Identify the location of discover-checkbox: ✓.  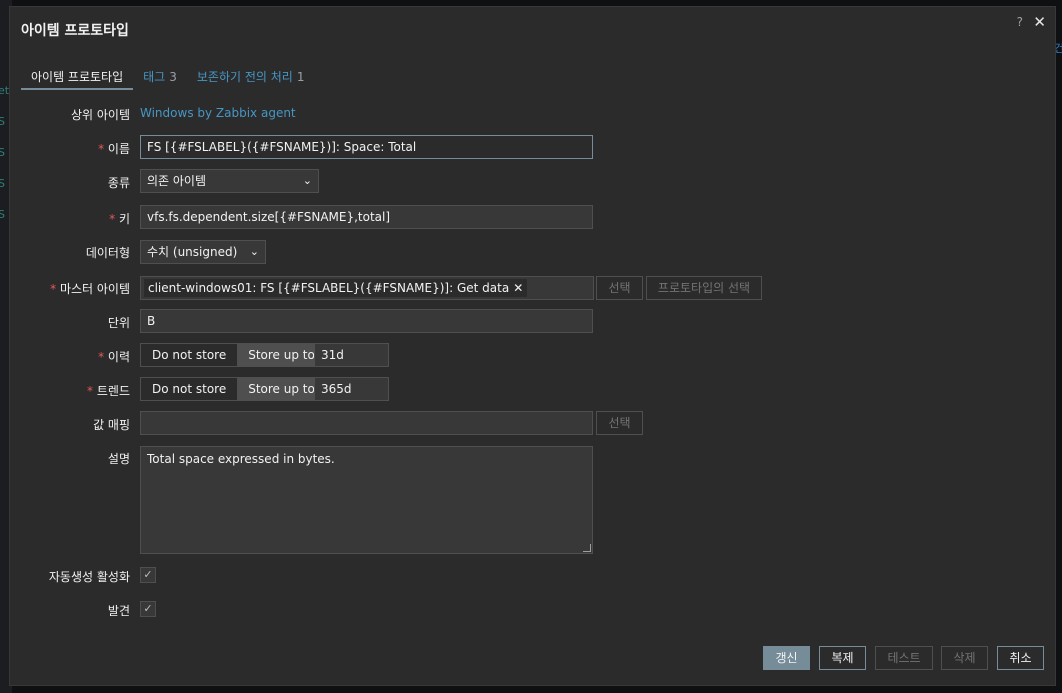
(148, 609).